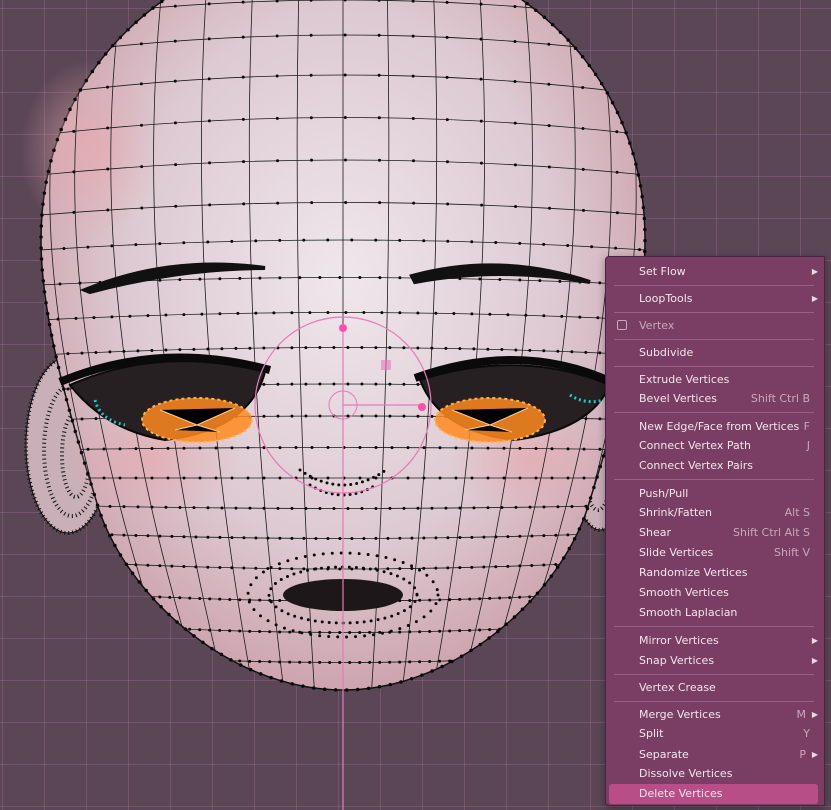 The width and height of the screenshot is (831, 810). Describe the element at coordinates (713, 553) in the screenshot. I see `menu-item-slide-vertices: Slide Vertices Shift V` at that location.